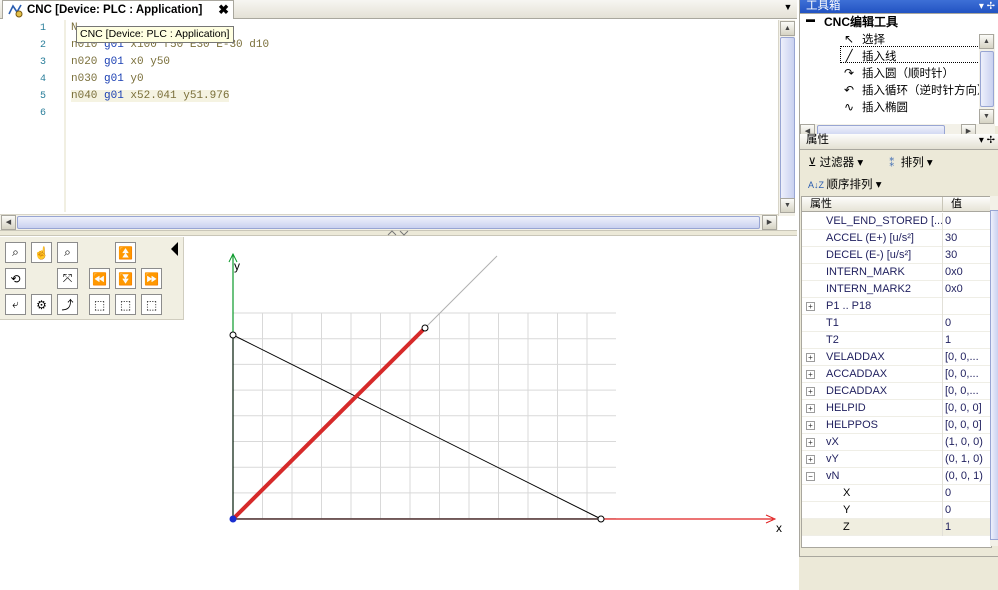 The image size is (998, 590). I want to click on editor-vertical-scrollbar: ▲ ▼, so click(786, 118).